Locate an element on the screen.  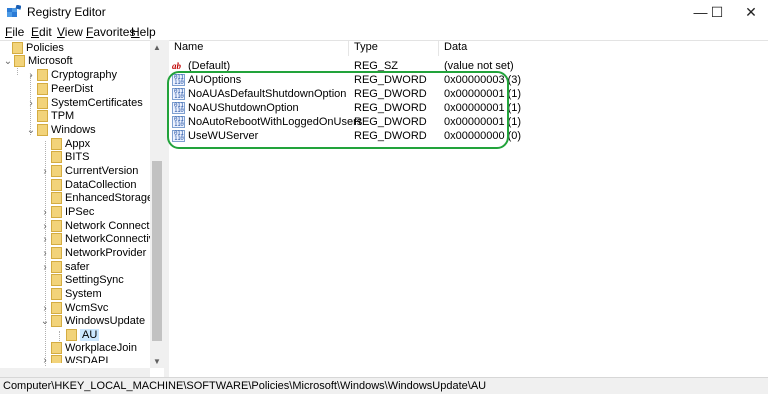
tree-item-policies: Policies is located at coordinates (32, 48).